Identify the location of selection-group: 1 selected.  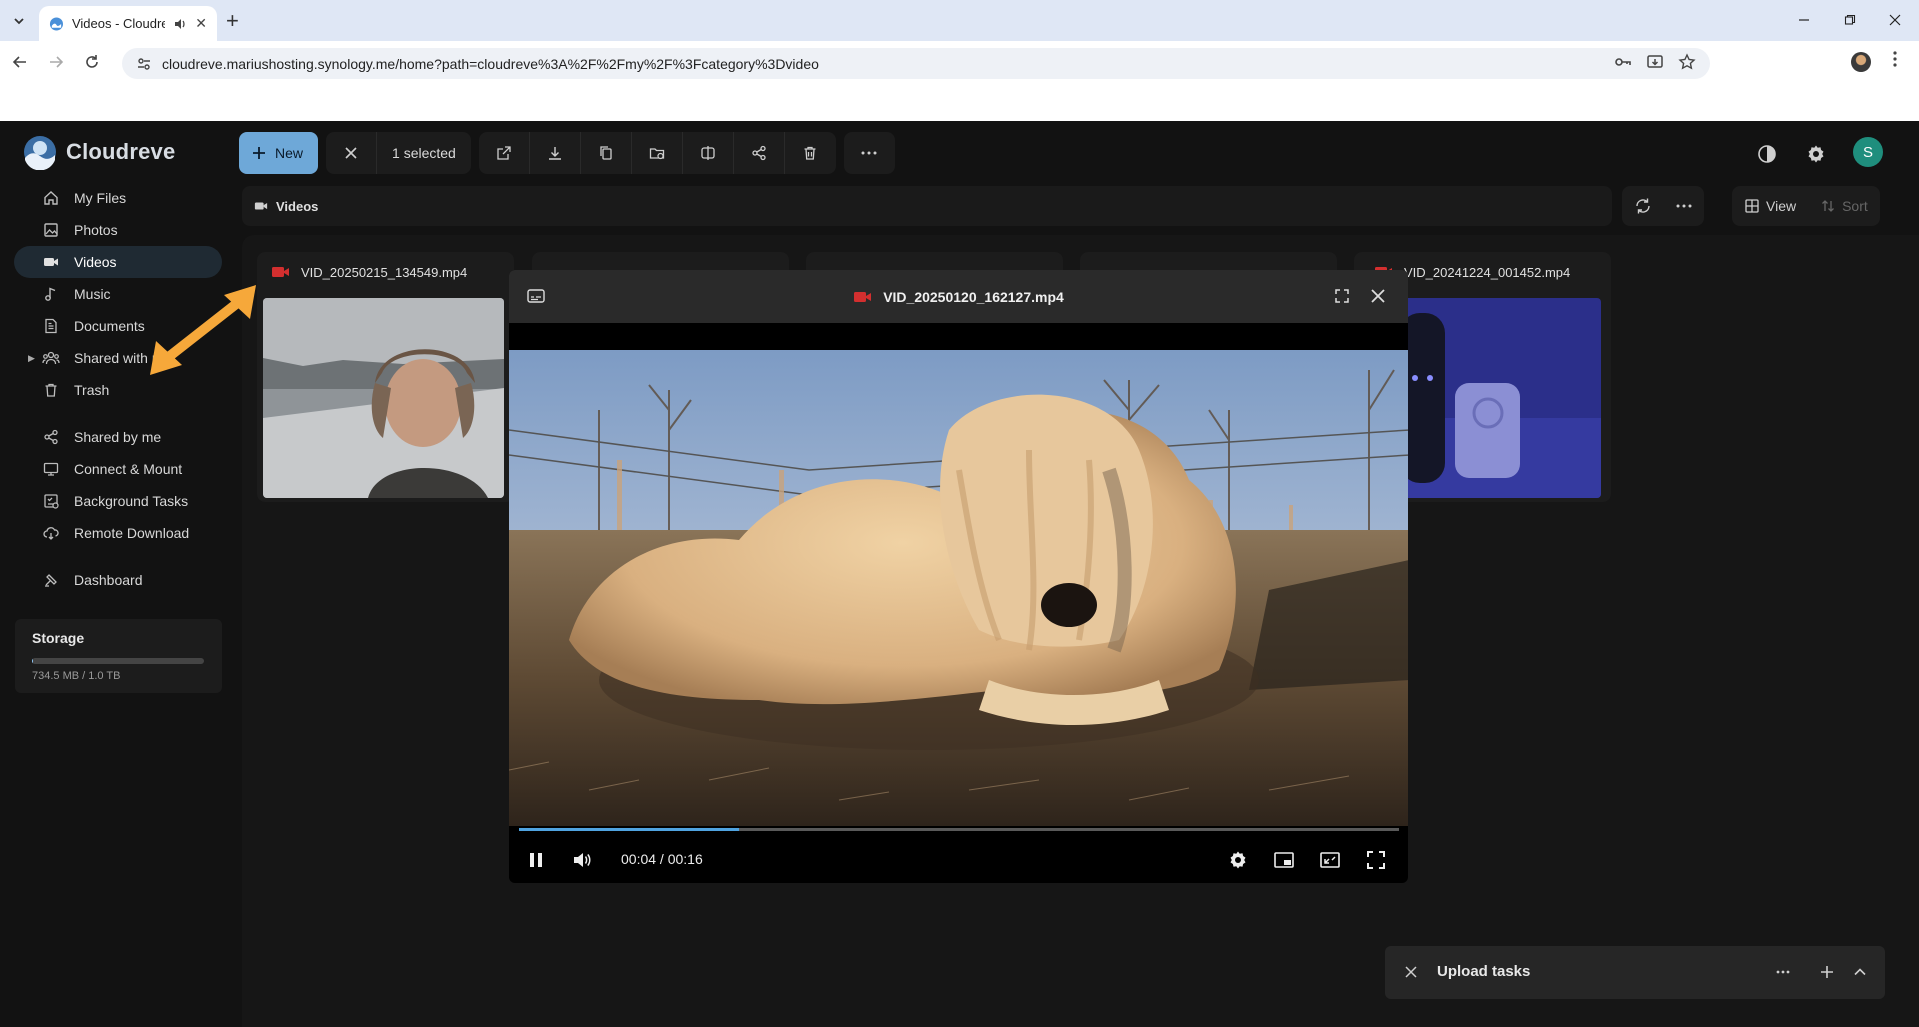
(398, 153).